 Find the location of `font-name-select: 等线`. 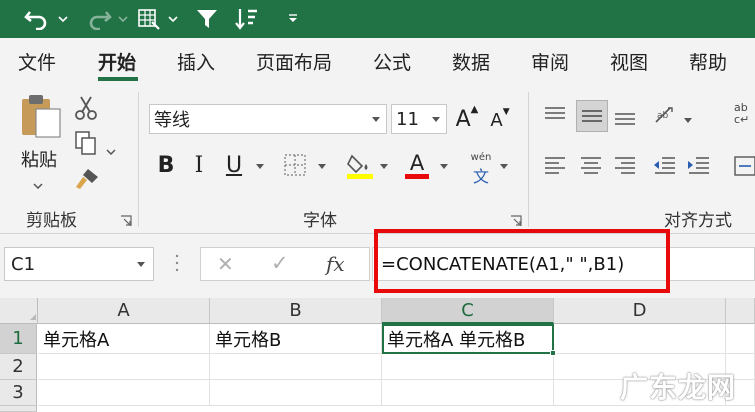

font-name-select: 等线 is located at coordinates (268, 119).